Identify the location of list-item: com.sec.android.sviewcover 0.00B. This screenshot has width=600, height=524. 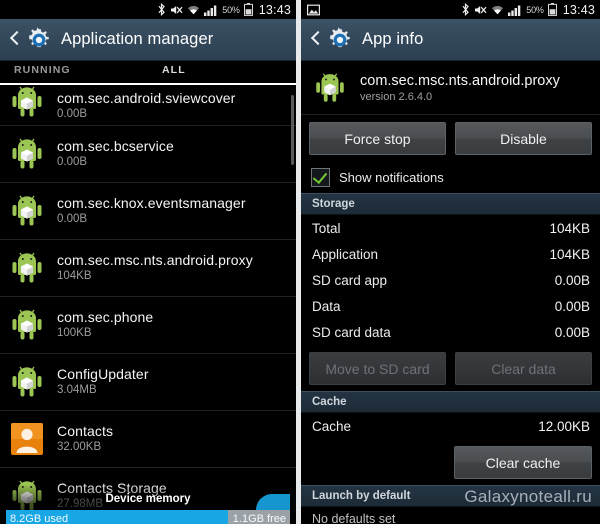
(148, 105).